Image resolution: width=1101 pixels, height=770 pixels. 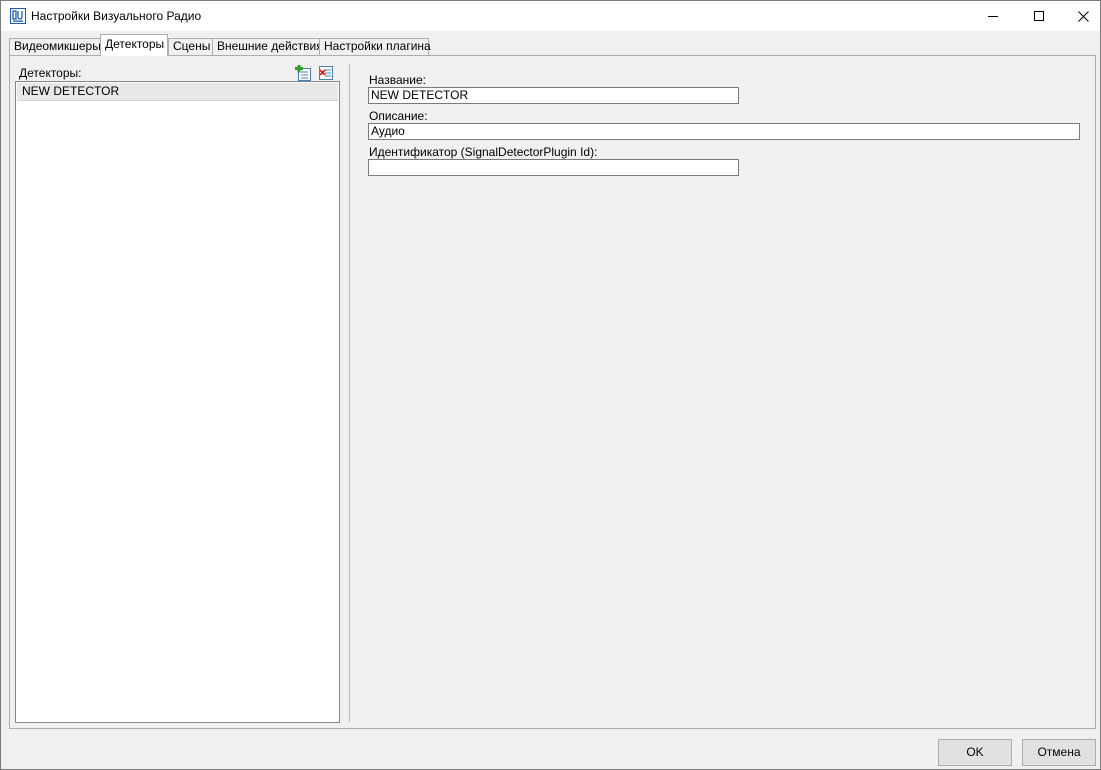 I want to click on identifier-field, so click(x=553, y=167).